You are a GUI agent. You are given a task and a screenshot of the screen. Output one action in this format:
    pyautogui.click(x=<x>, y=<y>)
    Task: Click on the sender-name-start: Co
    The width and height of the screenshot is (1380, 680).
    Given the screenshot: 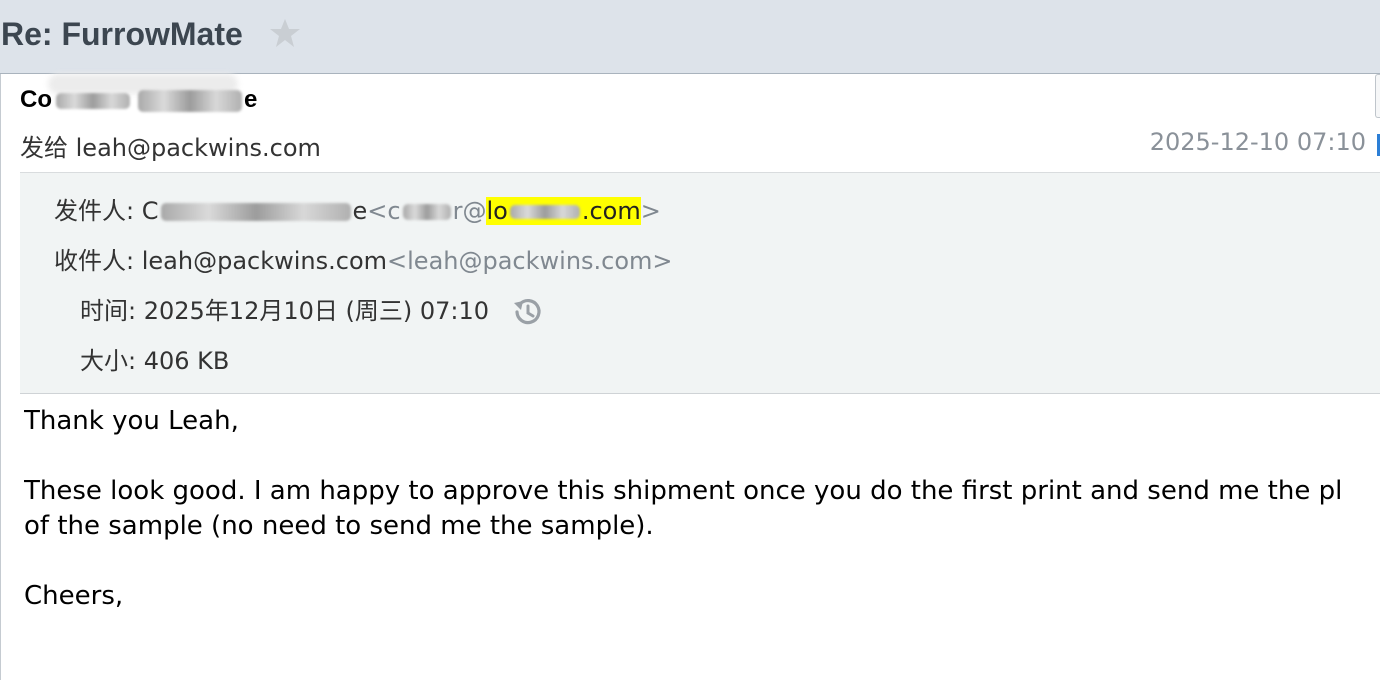 What is the action you would take?
    pyautogui.click(x=36, y=99)
    